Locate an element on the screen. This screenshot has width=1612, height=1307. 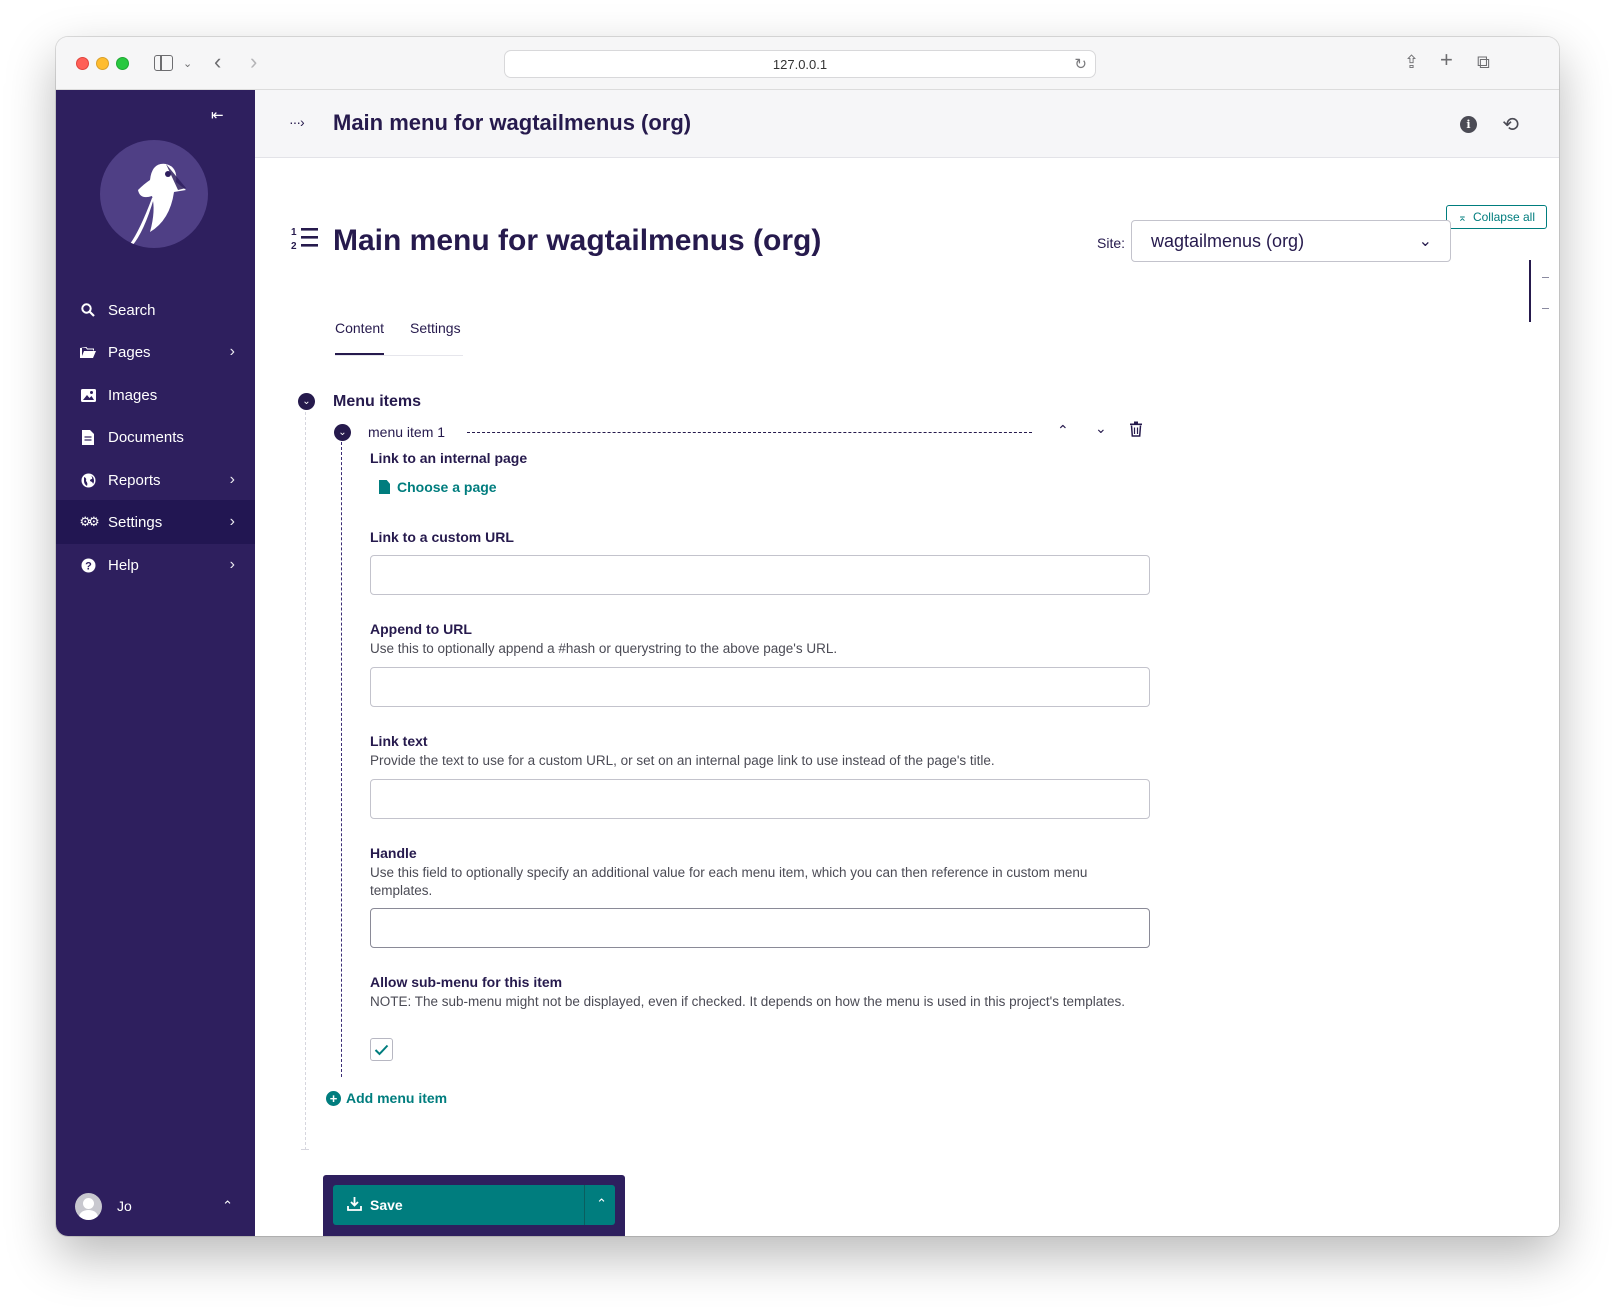
sidebar-item-images: Images is located at coordinates (155, 395).